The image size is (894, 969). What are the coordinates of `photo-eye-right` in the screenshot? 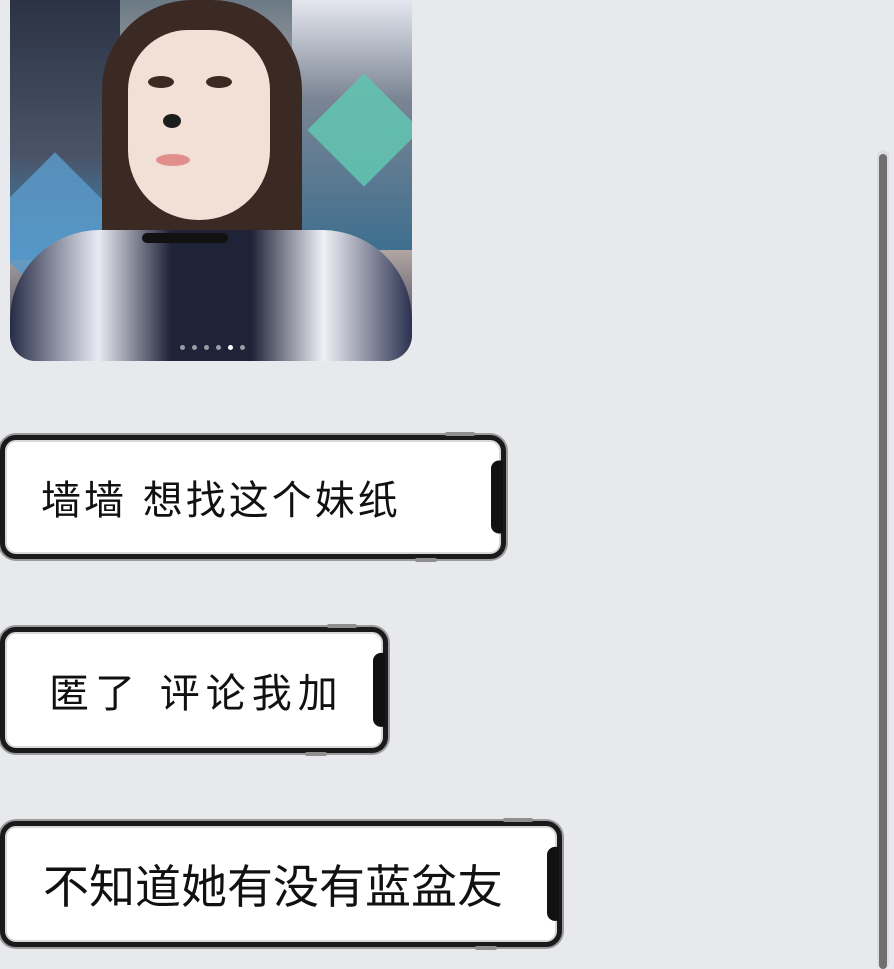 It's located at (219, 82).